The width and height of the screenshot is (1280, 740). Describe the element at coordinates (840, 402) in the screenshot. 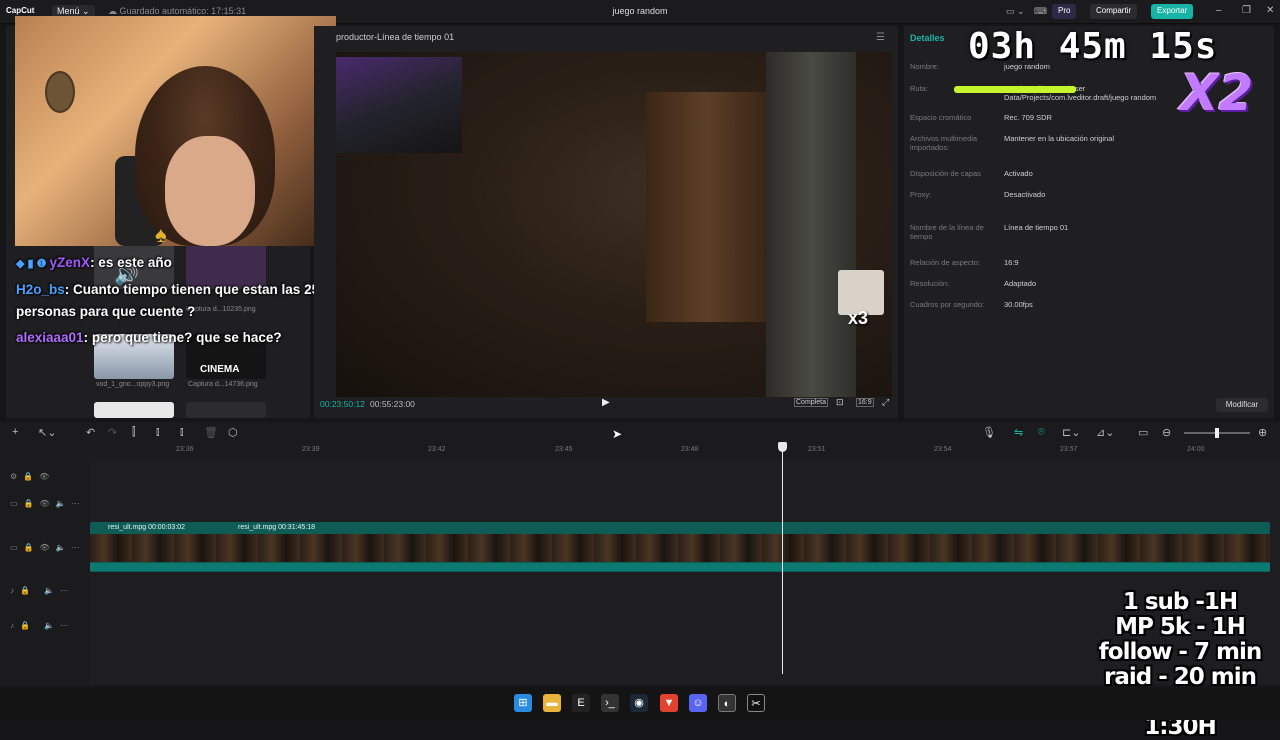

I see `screenshot-icon: ⊡` at that location.